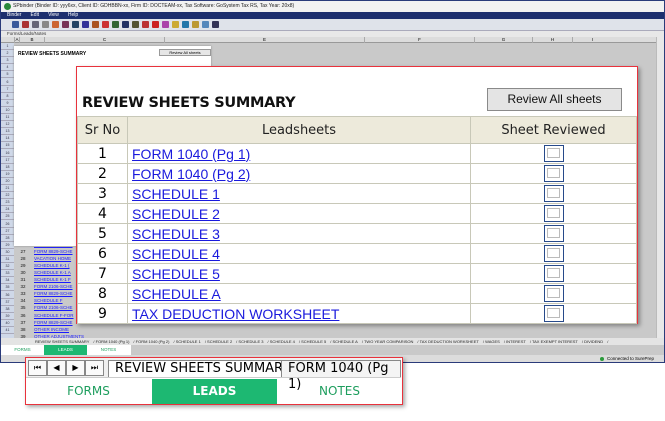  I want to click on row-number: 1, so click(7, 47).